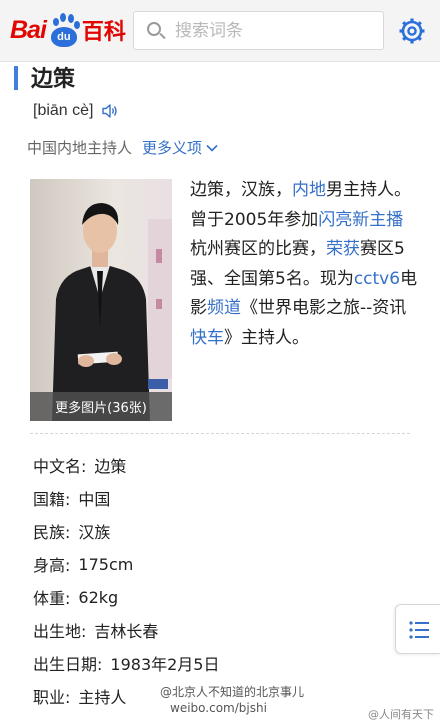 The image size is (440, 723). What do you see at coordinates (412, 31) in the screenshot?
I see `settings-gear-icon` at bounding box center [412, 31].